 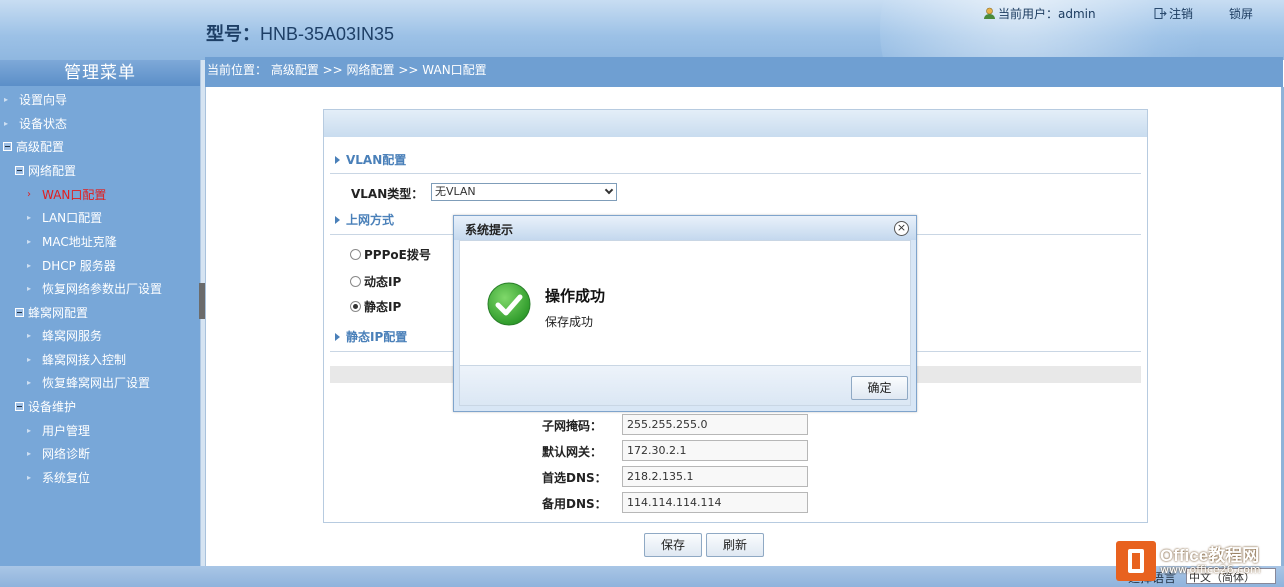 I want to click on radio-pppoe: PPPoE拨号, so click(x=390, y=254).